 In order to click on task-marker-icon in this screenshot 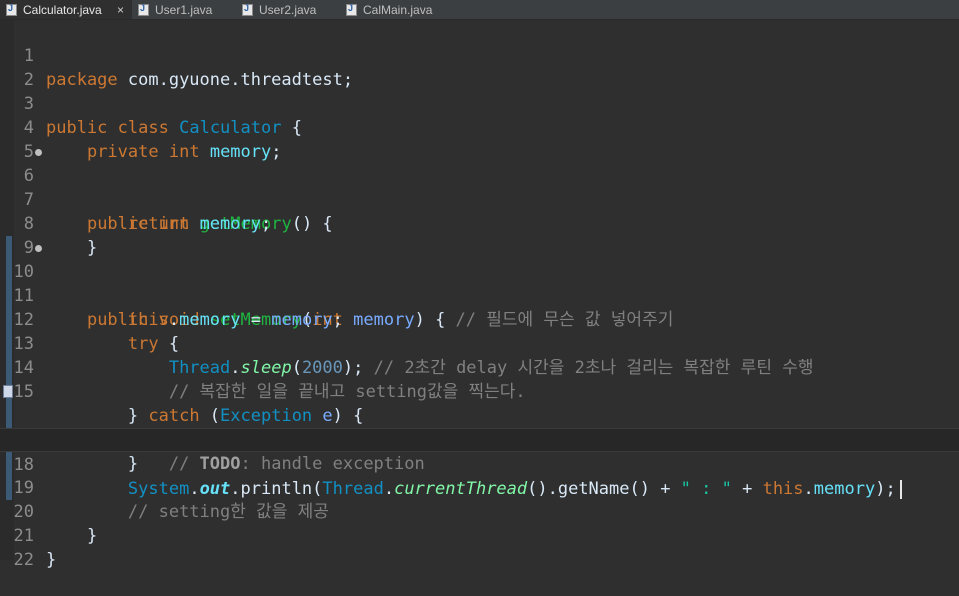, I will do `click(8, 391)`.